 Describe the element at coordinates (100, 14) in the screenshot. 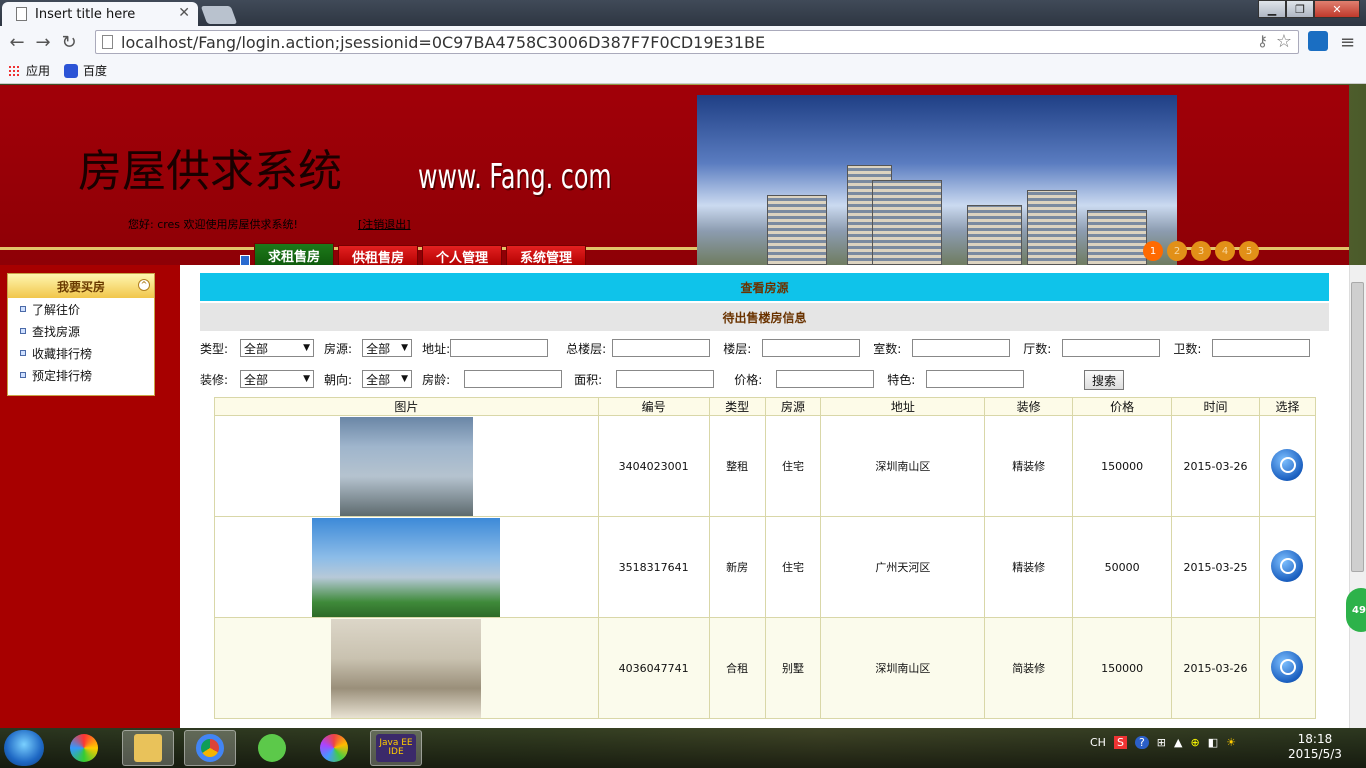

I see `browser-tab: Insert title here ✕` at that location.